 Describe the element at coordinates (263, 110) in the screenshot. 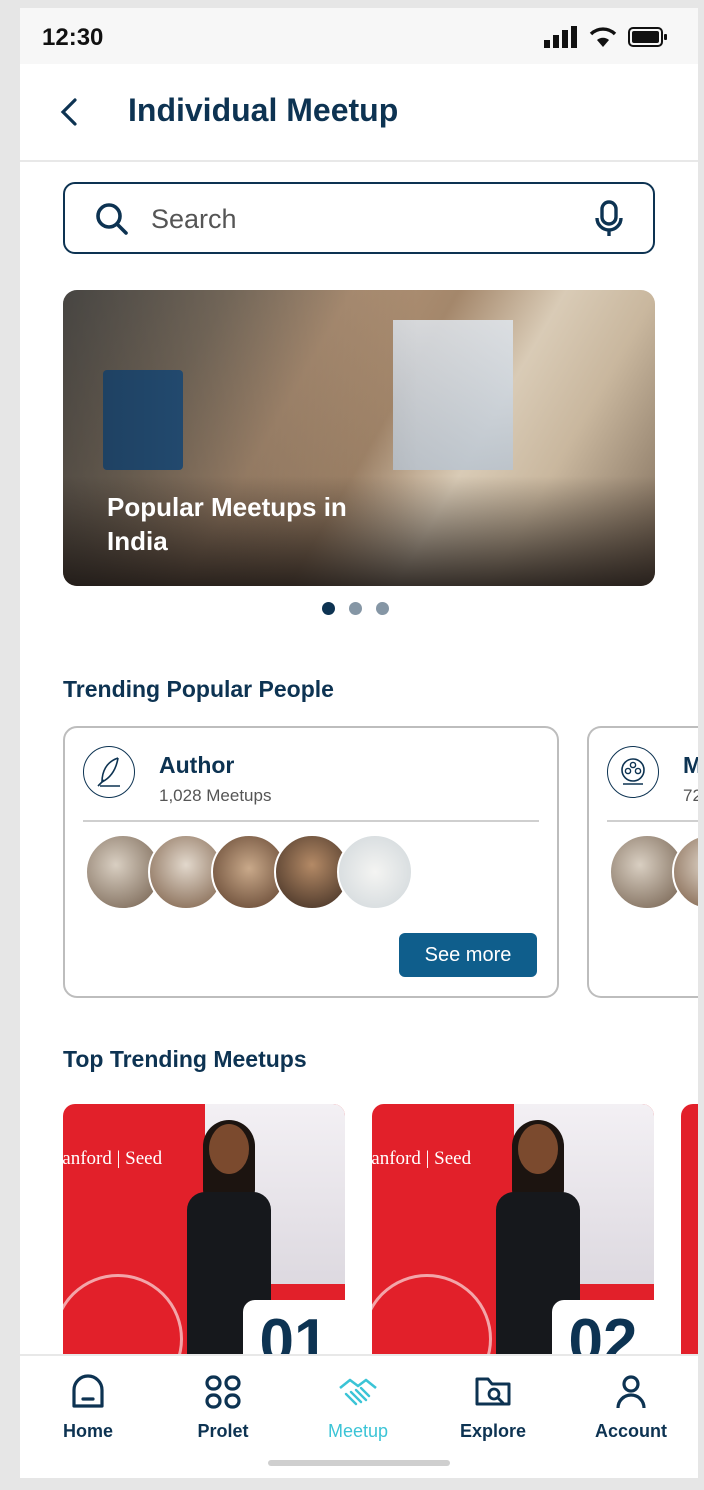

I see `page-title: Individual Meetup` at that location.